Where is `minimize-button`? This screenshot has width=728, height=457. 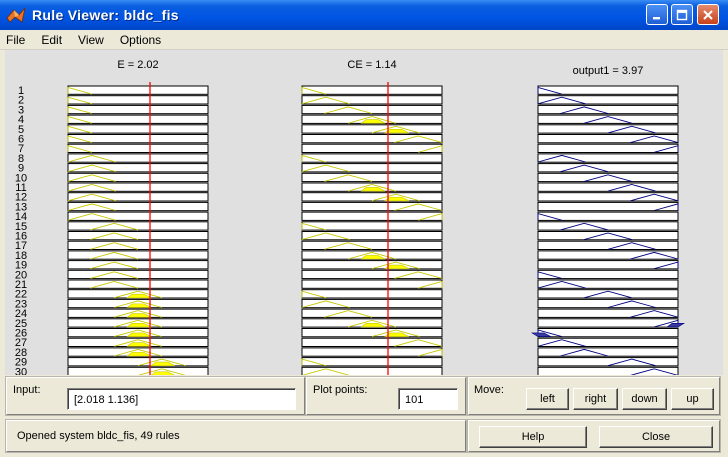 minimize-button is located at coordinates (657, 14).